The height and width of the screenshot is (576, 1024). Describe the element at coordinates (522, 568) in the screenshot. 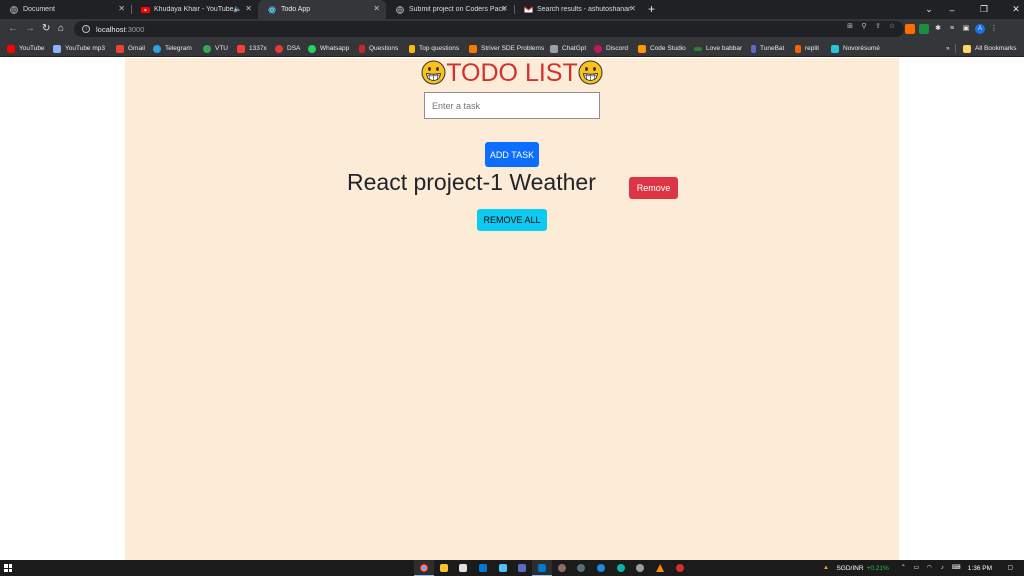

I see `generic-app-icon` at that location.